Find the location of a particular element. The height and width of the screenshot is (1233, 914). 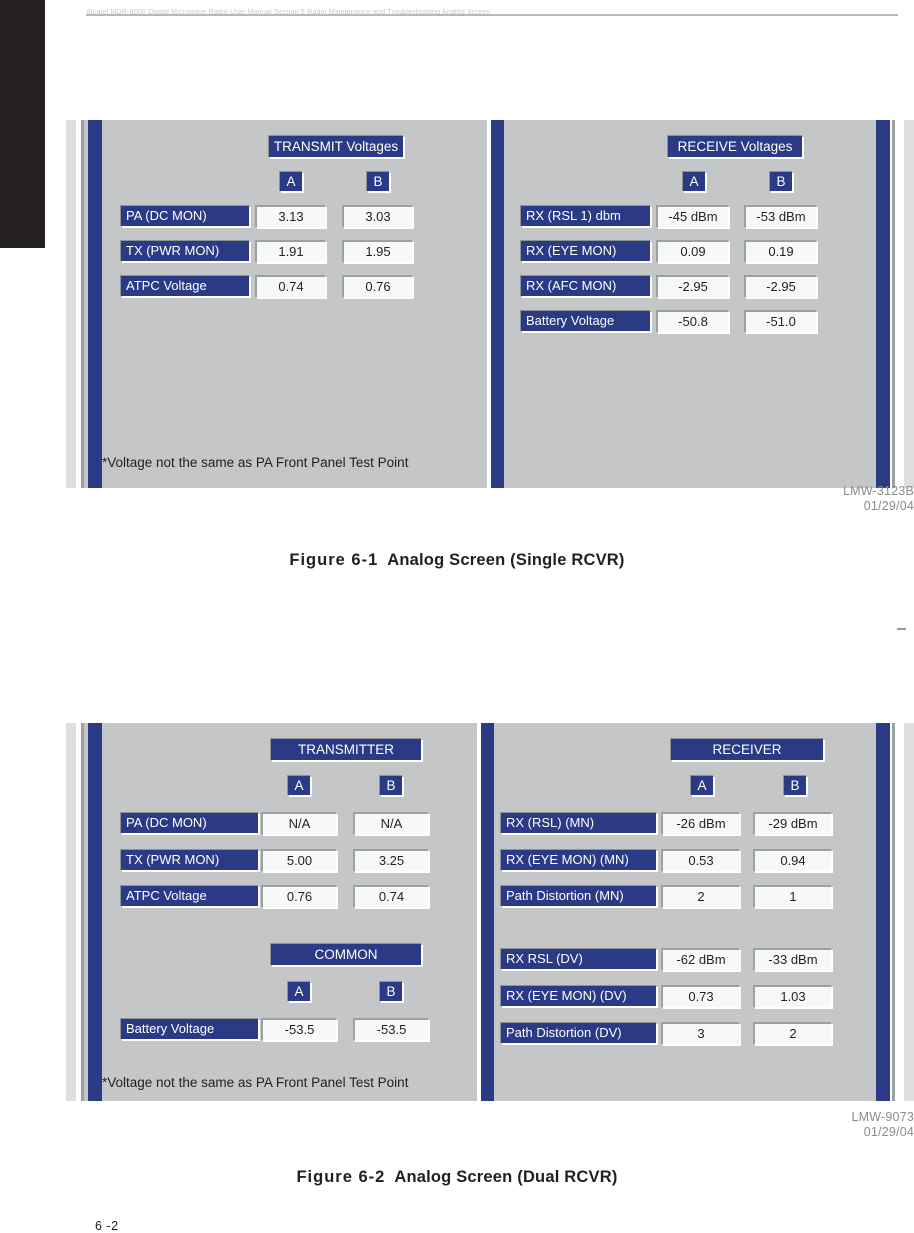

figure2-receiver-mn-value-b: 1 is located at coordinates (792, 896).